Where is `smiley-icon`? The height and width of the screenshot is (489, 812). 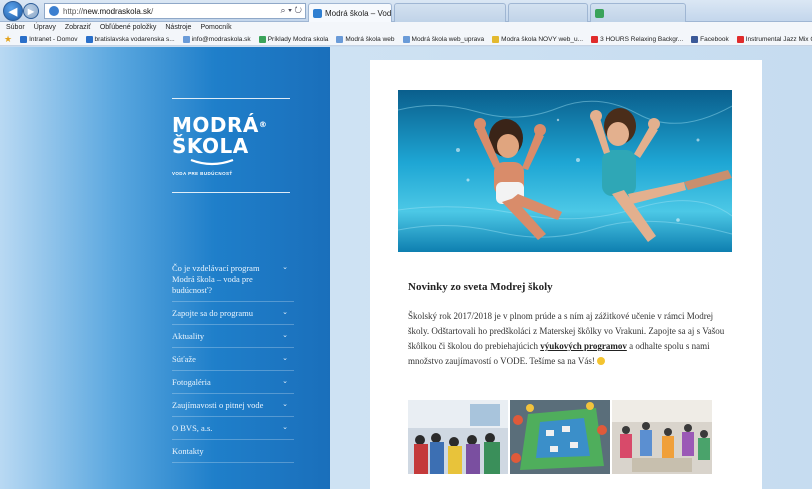
smiley-icon is located at coordinates (601, 361).